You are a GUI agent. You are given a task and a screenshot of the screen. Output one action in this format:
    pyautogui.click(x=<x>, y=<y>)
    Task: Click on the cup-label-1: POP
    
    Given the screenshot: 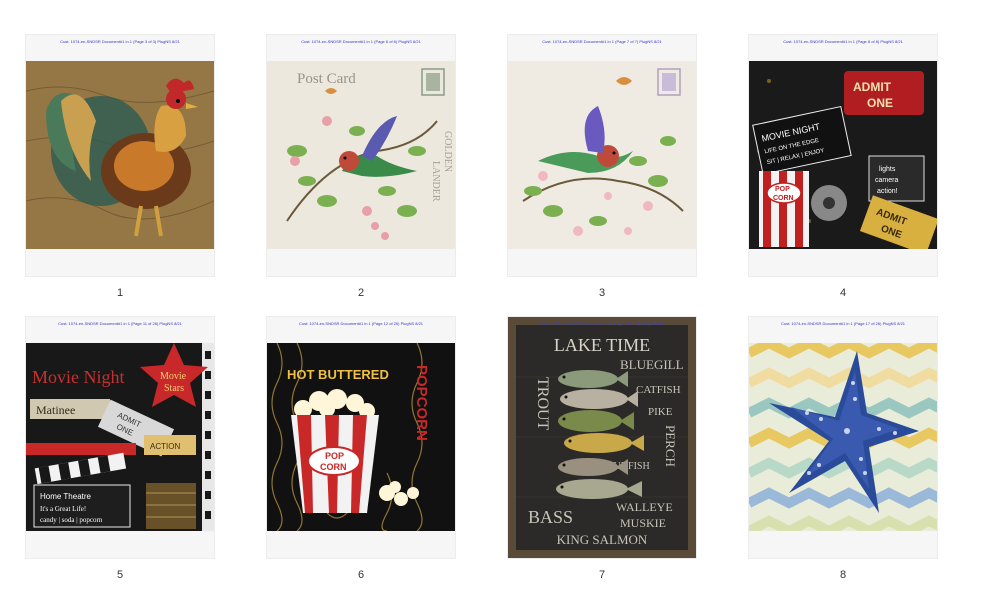 What is the action you would take?
    pyautogui.click(x=334, y=456)
    